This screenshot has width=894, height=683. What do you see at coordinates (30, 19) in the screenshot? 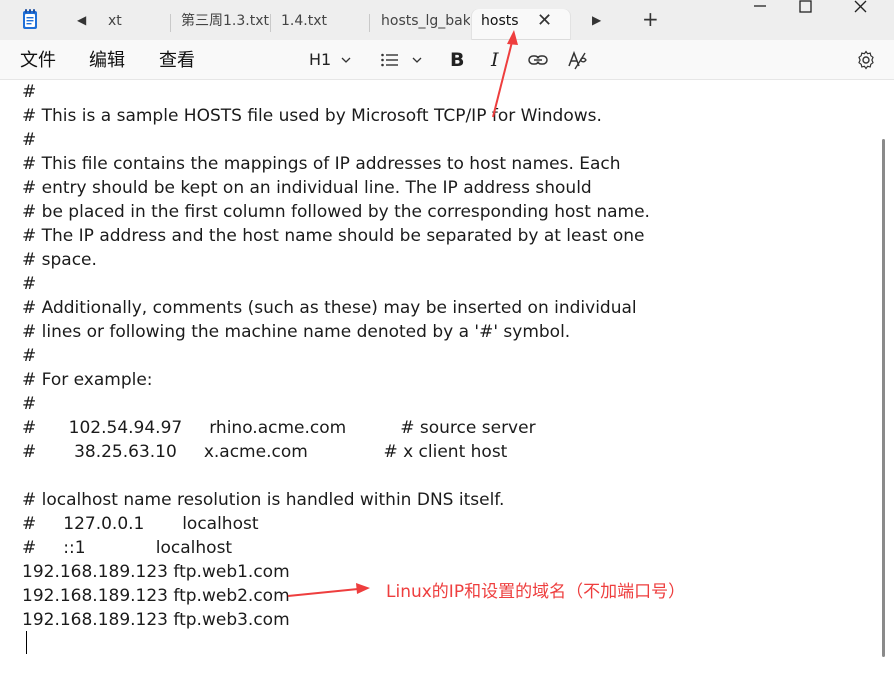
I see `notepad-app-icon` at bounding box center [30, 19].